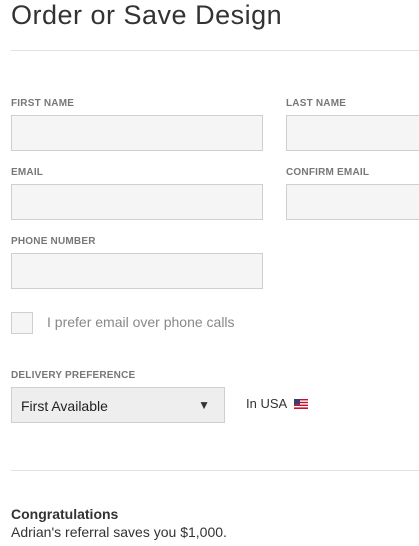 Image resolution: width=419 pixels, height=546 pixels. I want to click on phone-number-field, so click(137, 271).